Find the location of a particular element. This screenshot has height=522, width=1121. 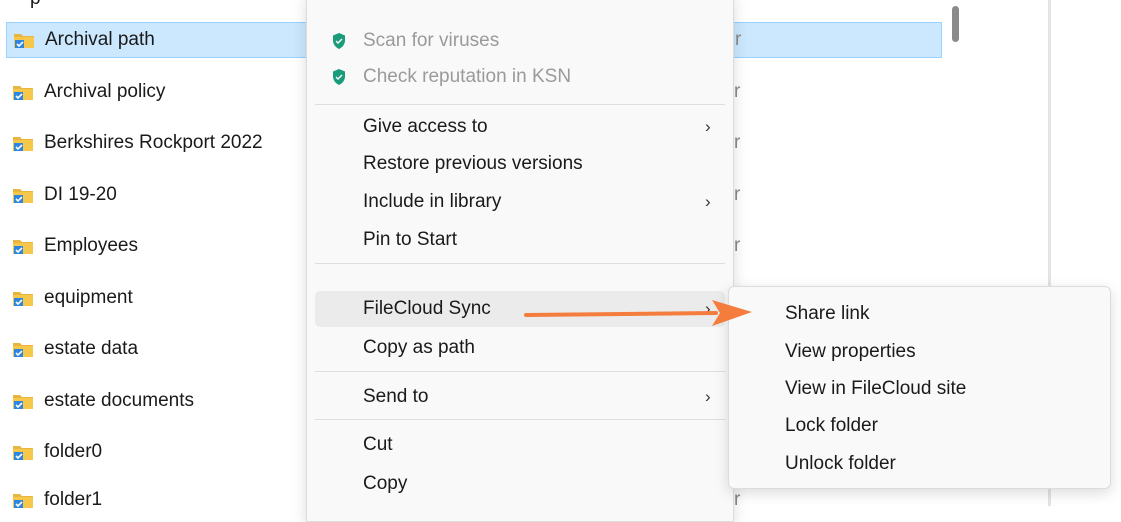

menu-item-check-reputation: Check reputation in KSN is located at coordinates (520, 77).